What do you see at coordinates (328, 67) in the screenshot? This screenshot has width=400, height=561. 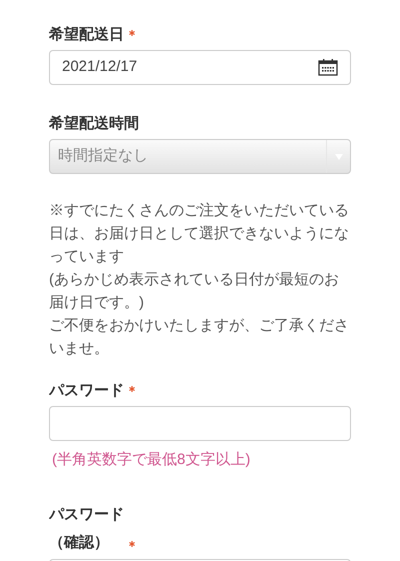 I see `calendar-icon` at bounding box center [328, 67].